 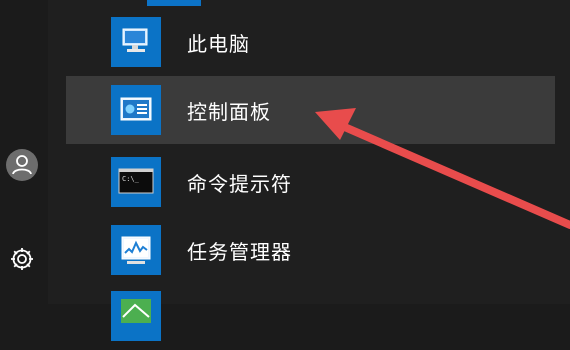 I want to click on control-panel-icon, so click(x=136, y=110).